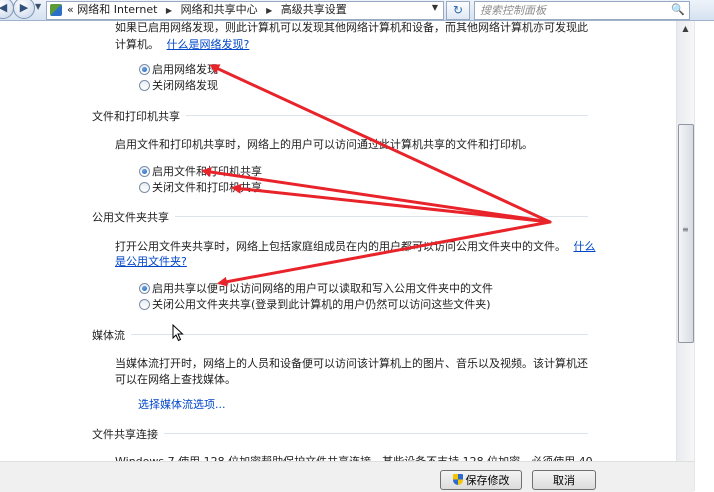 The width and height of the screenshot is (714, 492). I want to click on forward-arrow-icon: ▶, so click(24, 7).